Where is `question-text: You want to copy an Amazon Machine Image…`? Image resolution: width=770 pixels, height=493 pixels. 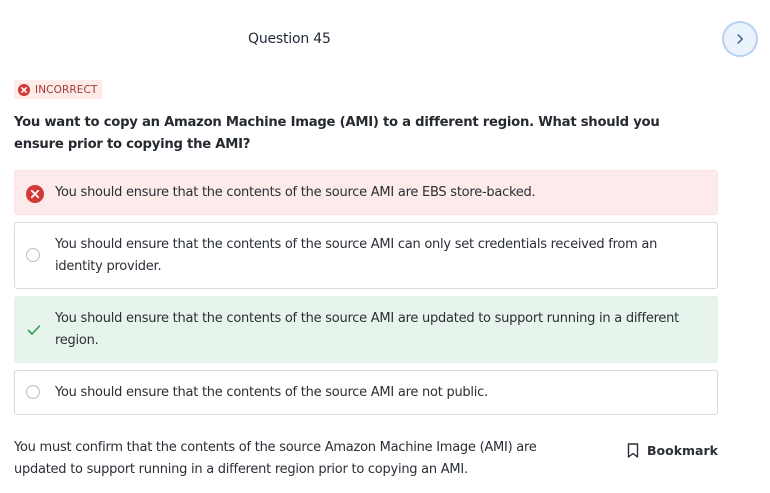 question-text: You want to copy an Amazon Machine Image… is located at coordinates (337, 133).